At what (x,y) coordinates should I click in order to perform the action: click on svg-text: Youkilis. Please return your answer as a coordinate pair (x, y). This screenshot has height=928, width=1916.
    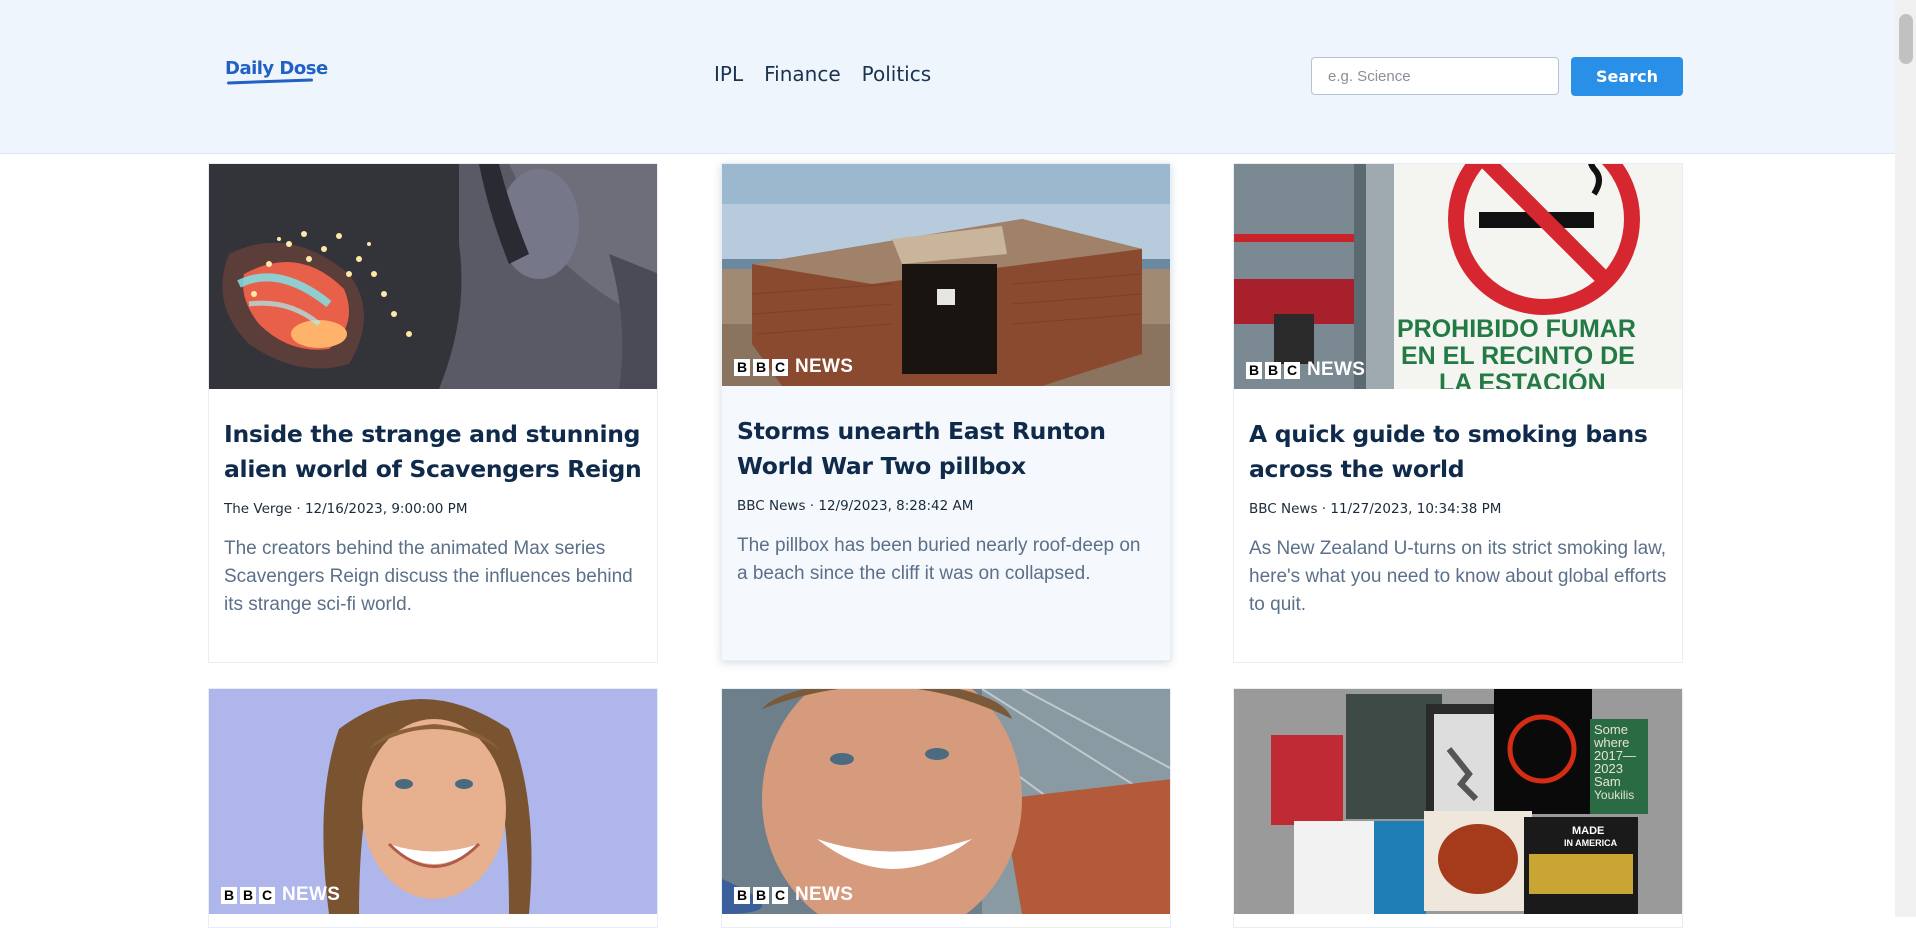
    Looking at the image, I should click on (1614, 795).